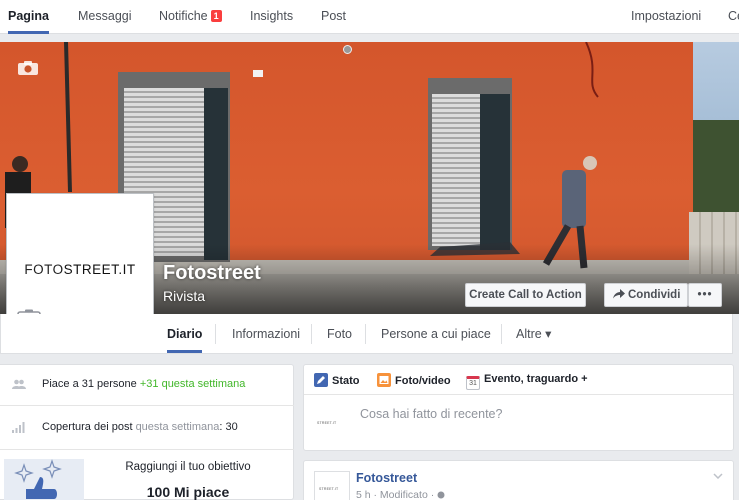 The image size is (739, 500). What do you see at coordinates (105, 17) in the screenshot?
I see `nav-tab-messaggi: Messaggi` at bounding box center [105, 17].